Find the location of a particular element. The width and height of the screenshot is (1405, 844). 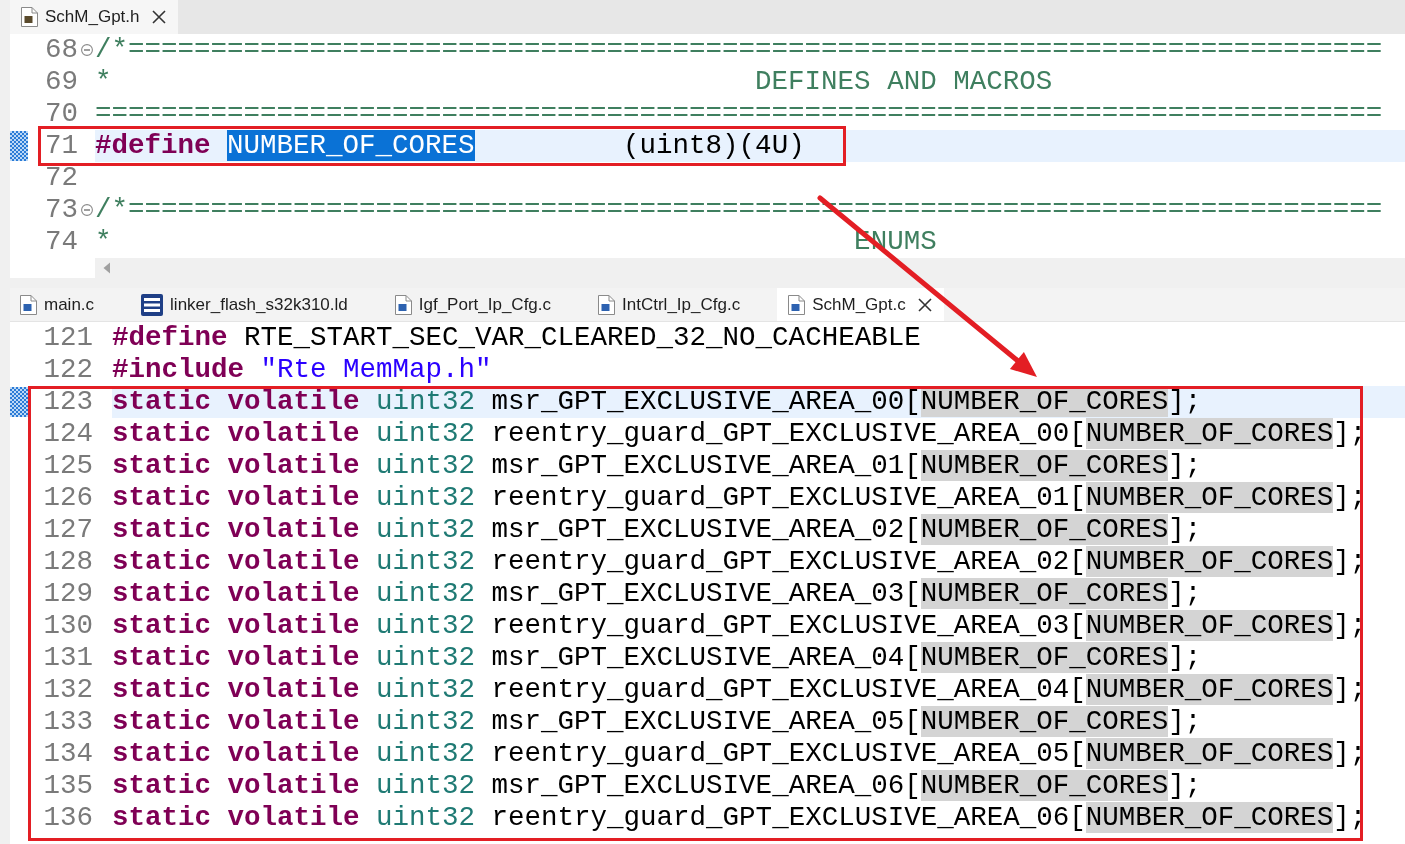

line-number: 129 is located at coordinates (68, 594).